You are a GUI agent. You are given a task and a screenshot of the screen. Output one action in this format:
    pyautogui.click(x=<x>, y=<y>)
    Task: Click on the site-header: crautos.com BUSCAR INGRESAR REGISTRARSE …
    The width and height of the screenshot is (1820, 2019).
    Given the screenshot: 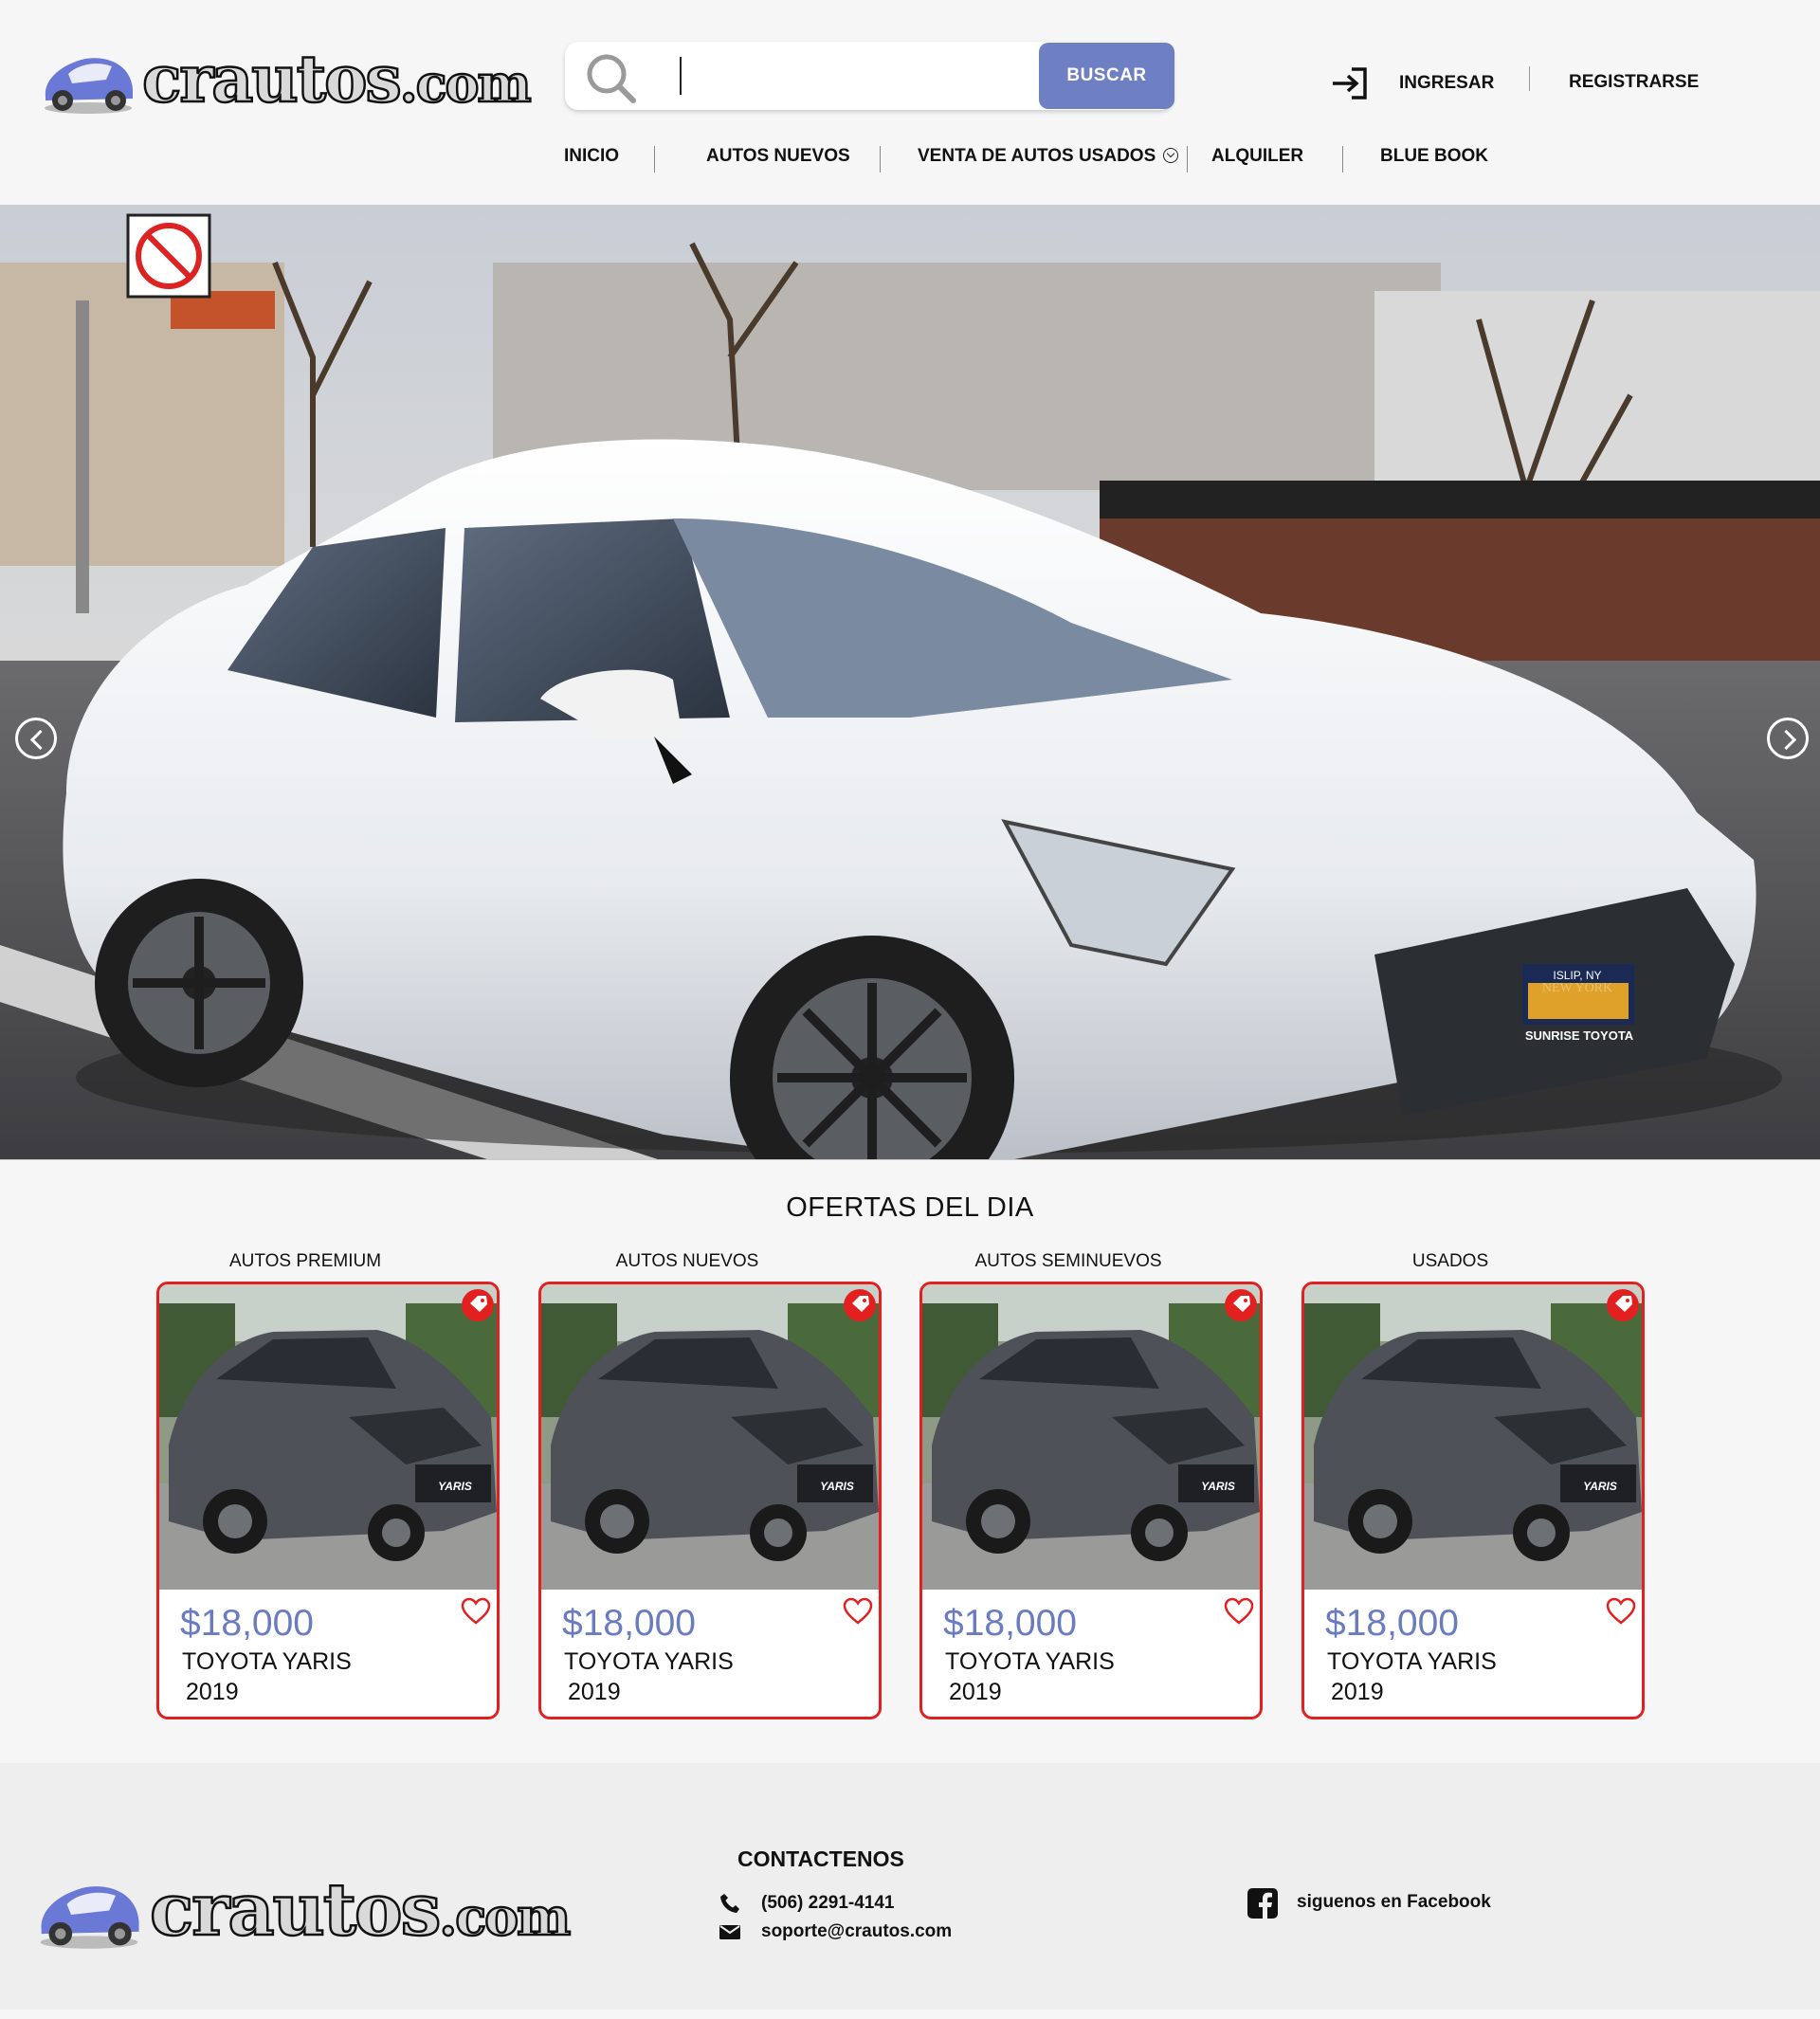 What is the action you would take?
    pyautogui.click(x=910, y=102)
    